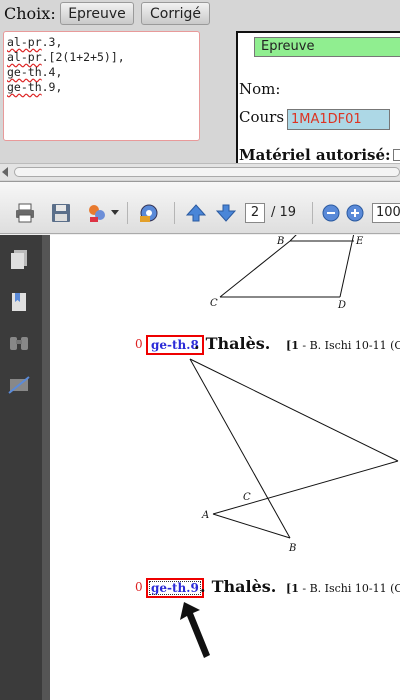 Image resolution: width=400 pixels, height=700 pixels. I want to click on page-number-input: 2, so click(255, 213).